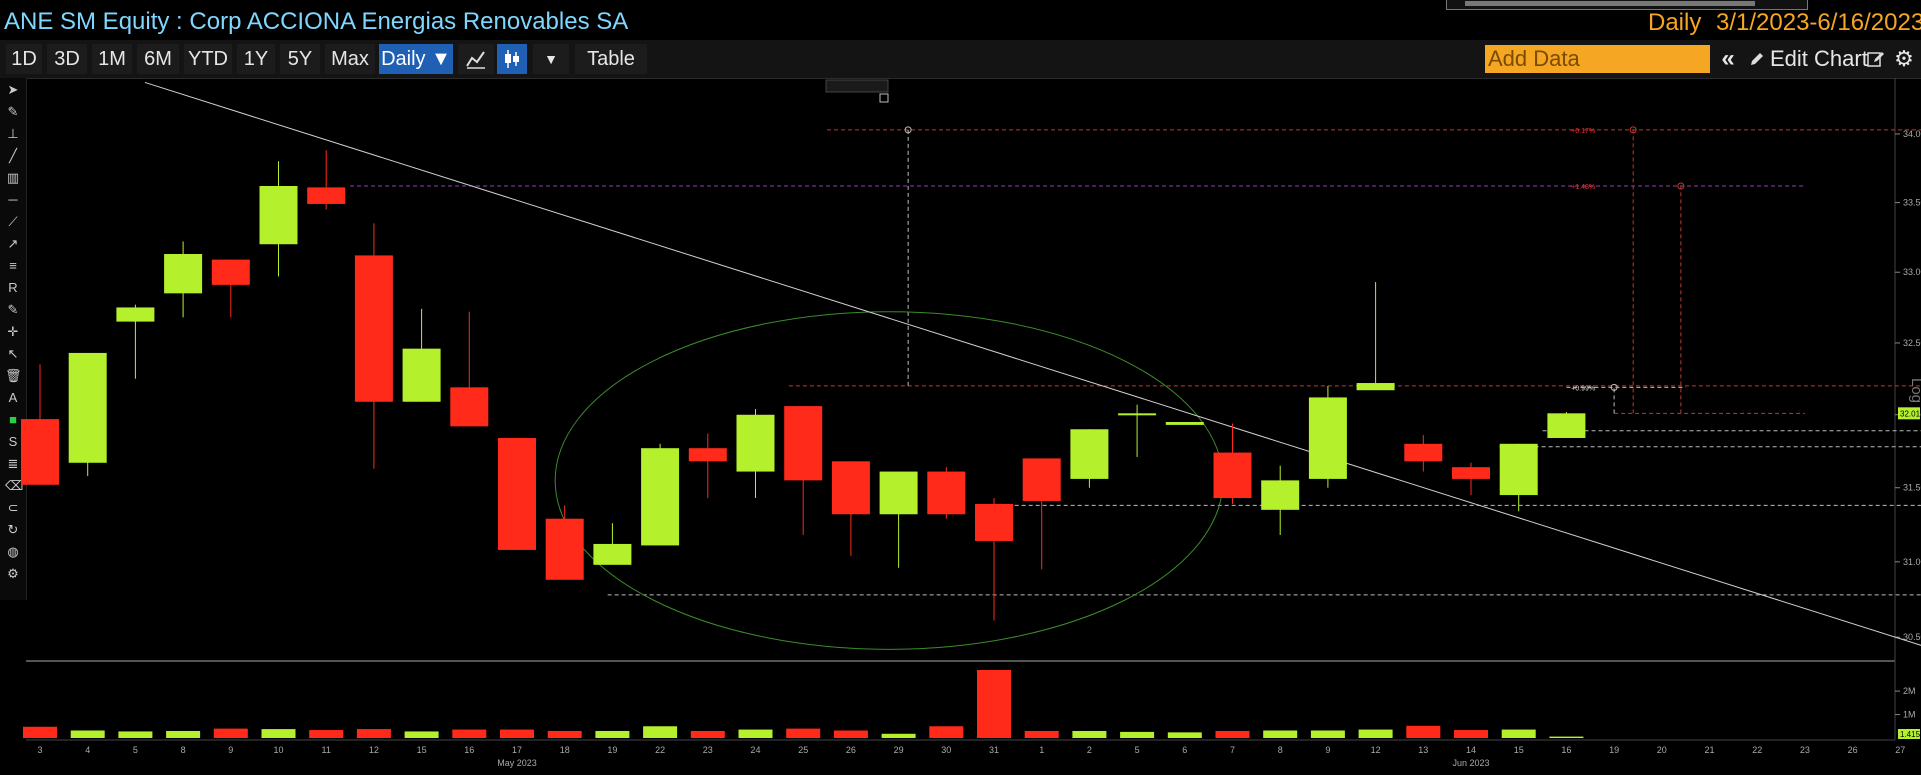 The height and width of the screenshot is (775, 1921). I want to click on frequency-label: Daily, so click(1675, 22).